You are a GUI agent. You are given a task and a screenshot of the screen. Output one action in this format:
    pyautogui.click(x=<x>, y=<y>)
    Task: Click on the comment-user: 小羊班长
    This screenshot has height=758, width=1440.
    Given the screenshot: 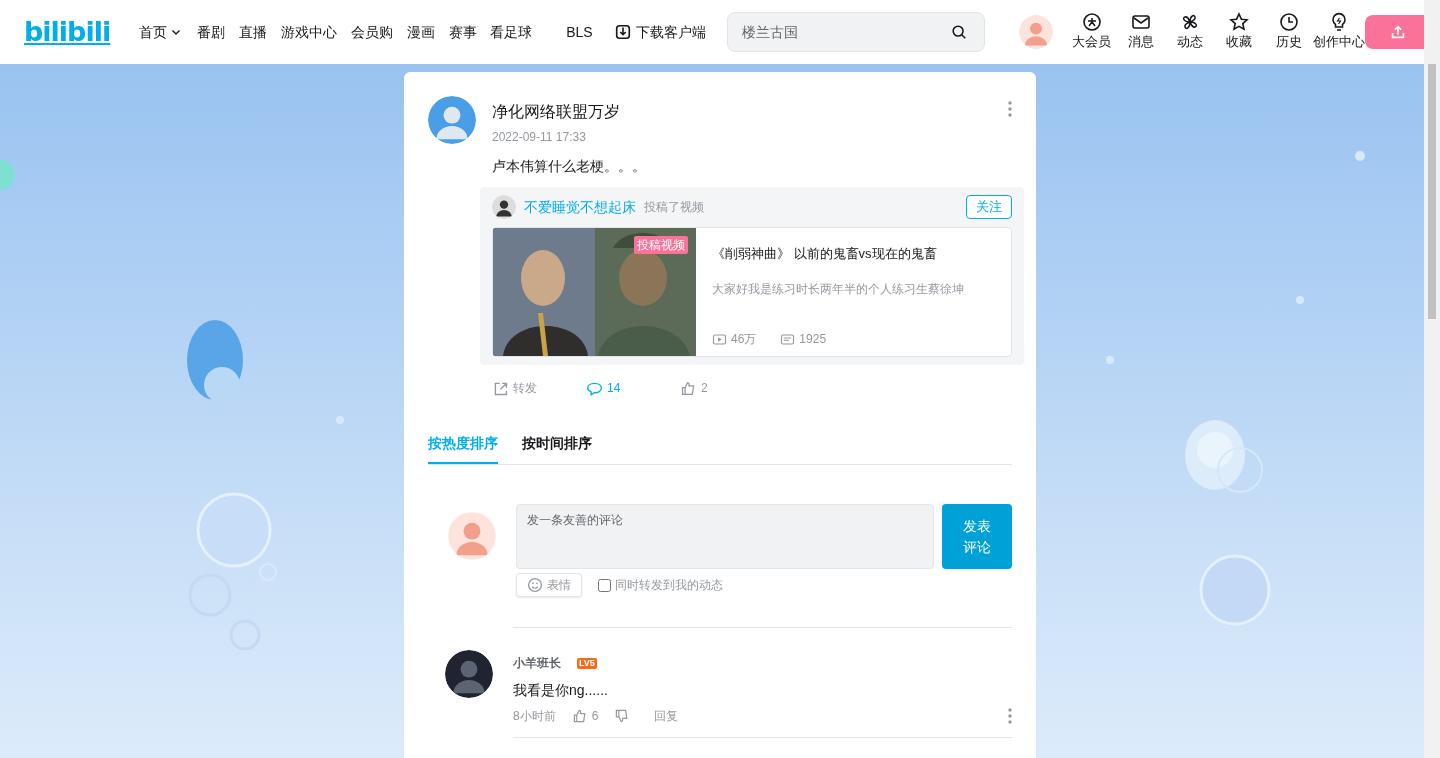 What is the action you would take?
    pyautogui.click(x=537, y=663)
    